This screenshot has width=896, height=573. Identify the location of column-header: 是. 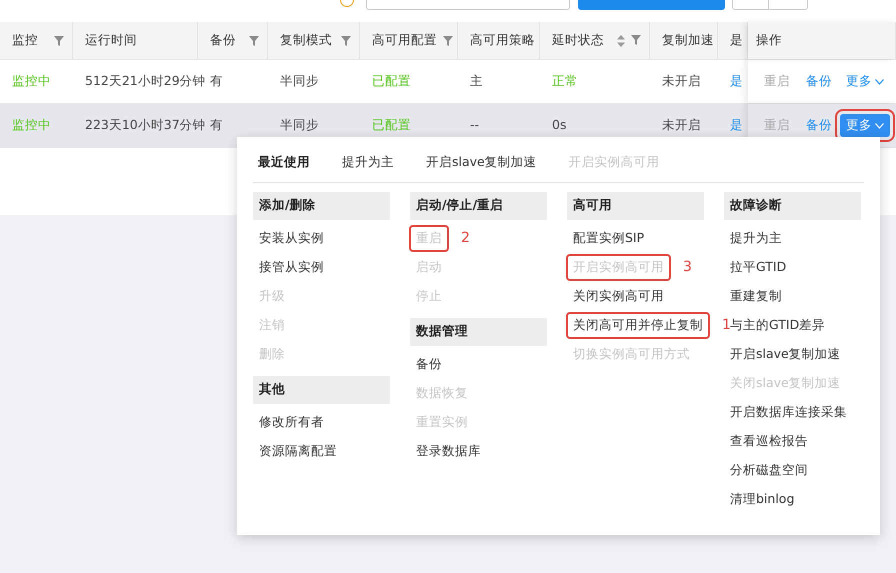
(736, 40).